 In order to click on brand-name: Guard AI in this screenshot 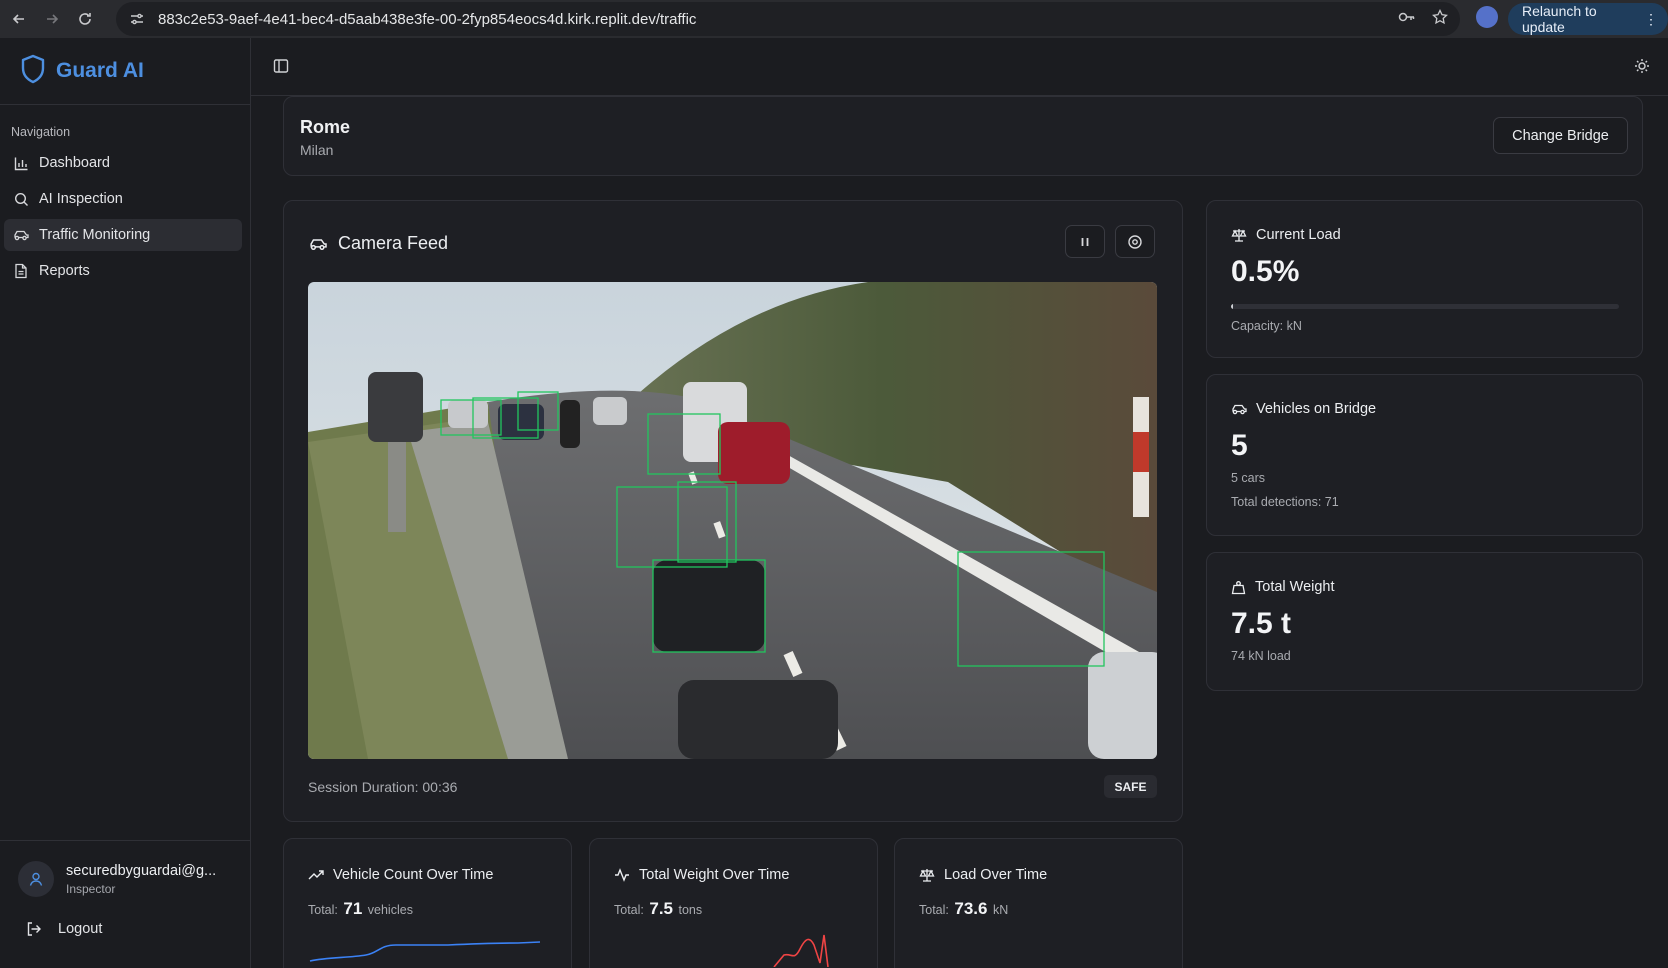, I will do `click(100, 70)`.